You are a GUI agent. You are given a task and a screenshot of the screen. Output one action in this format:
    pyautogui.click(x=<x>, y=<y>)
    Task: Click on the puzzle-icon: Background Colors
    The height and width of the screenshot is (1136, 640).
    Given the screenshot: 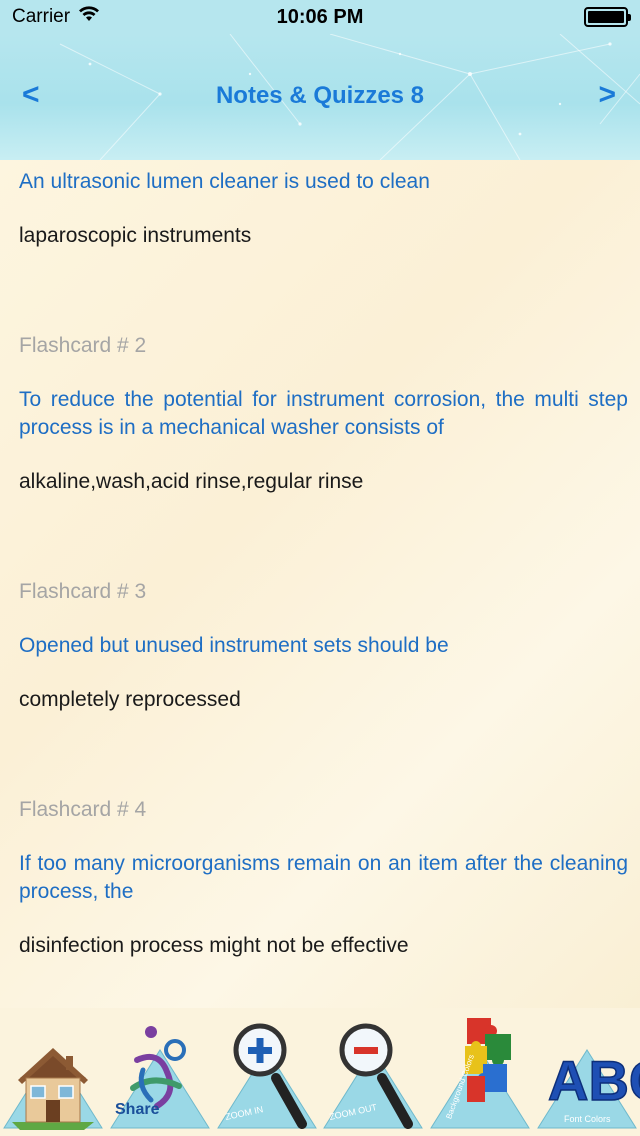 What is the action you would take?
    pyautogui.click(x=480, y=1073)
    